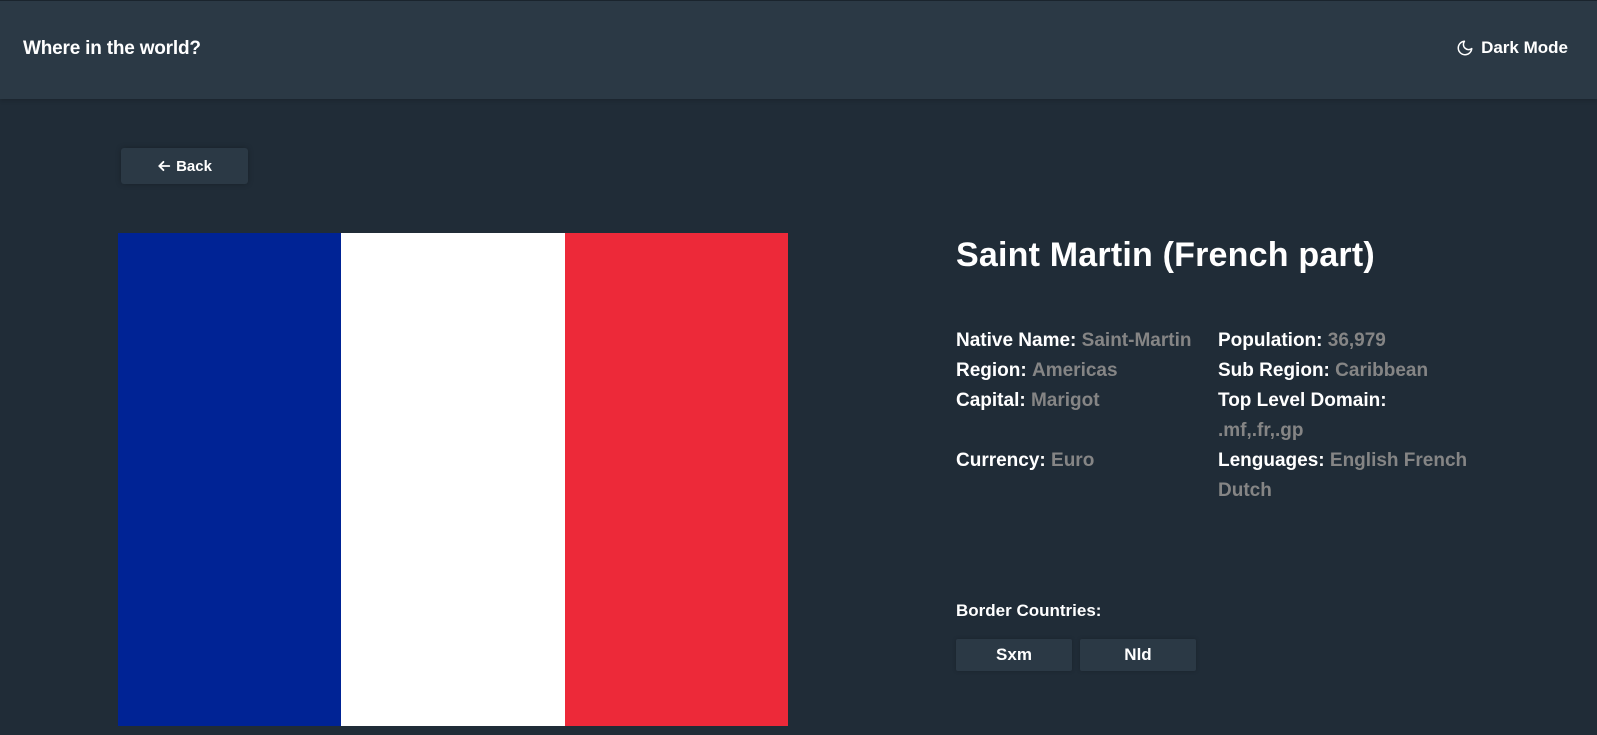  I want to click on back-button-label: Back, so click(194, 166).